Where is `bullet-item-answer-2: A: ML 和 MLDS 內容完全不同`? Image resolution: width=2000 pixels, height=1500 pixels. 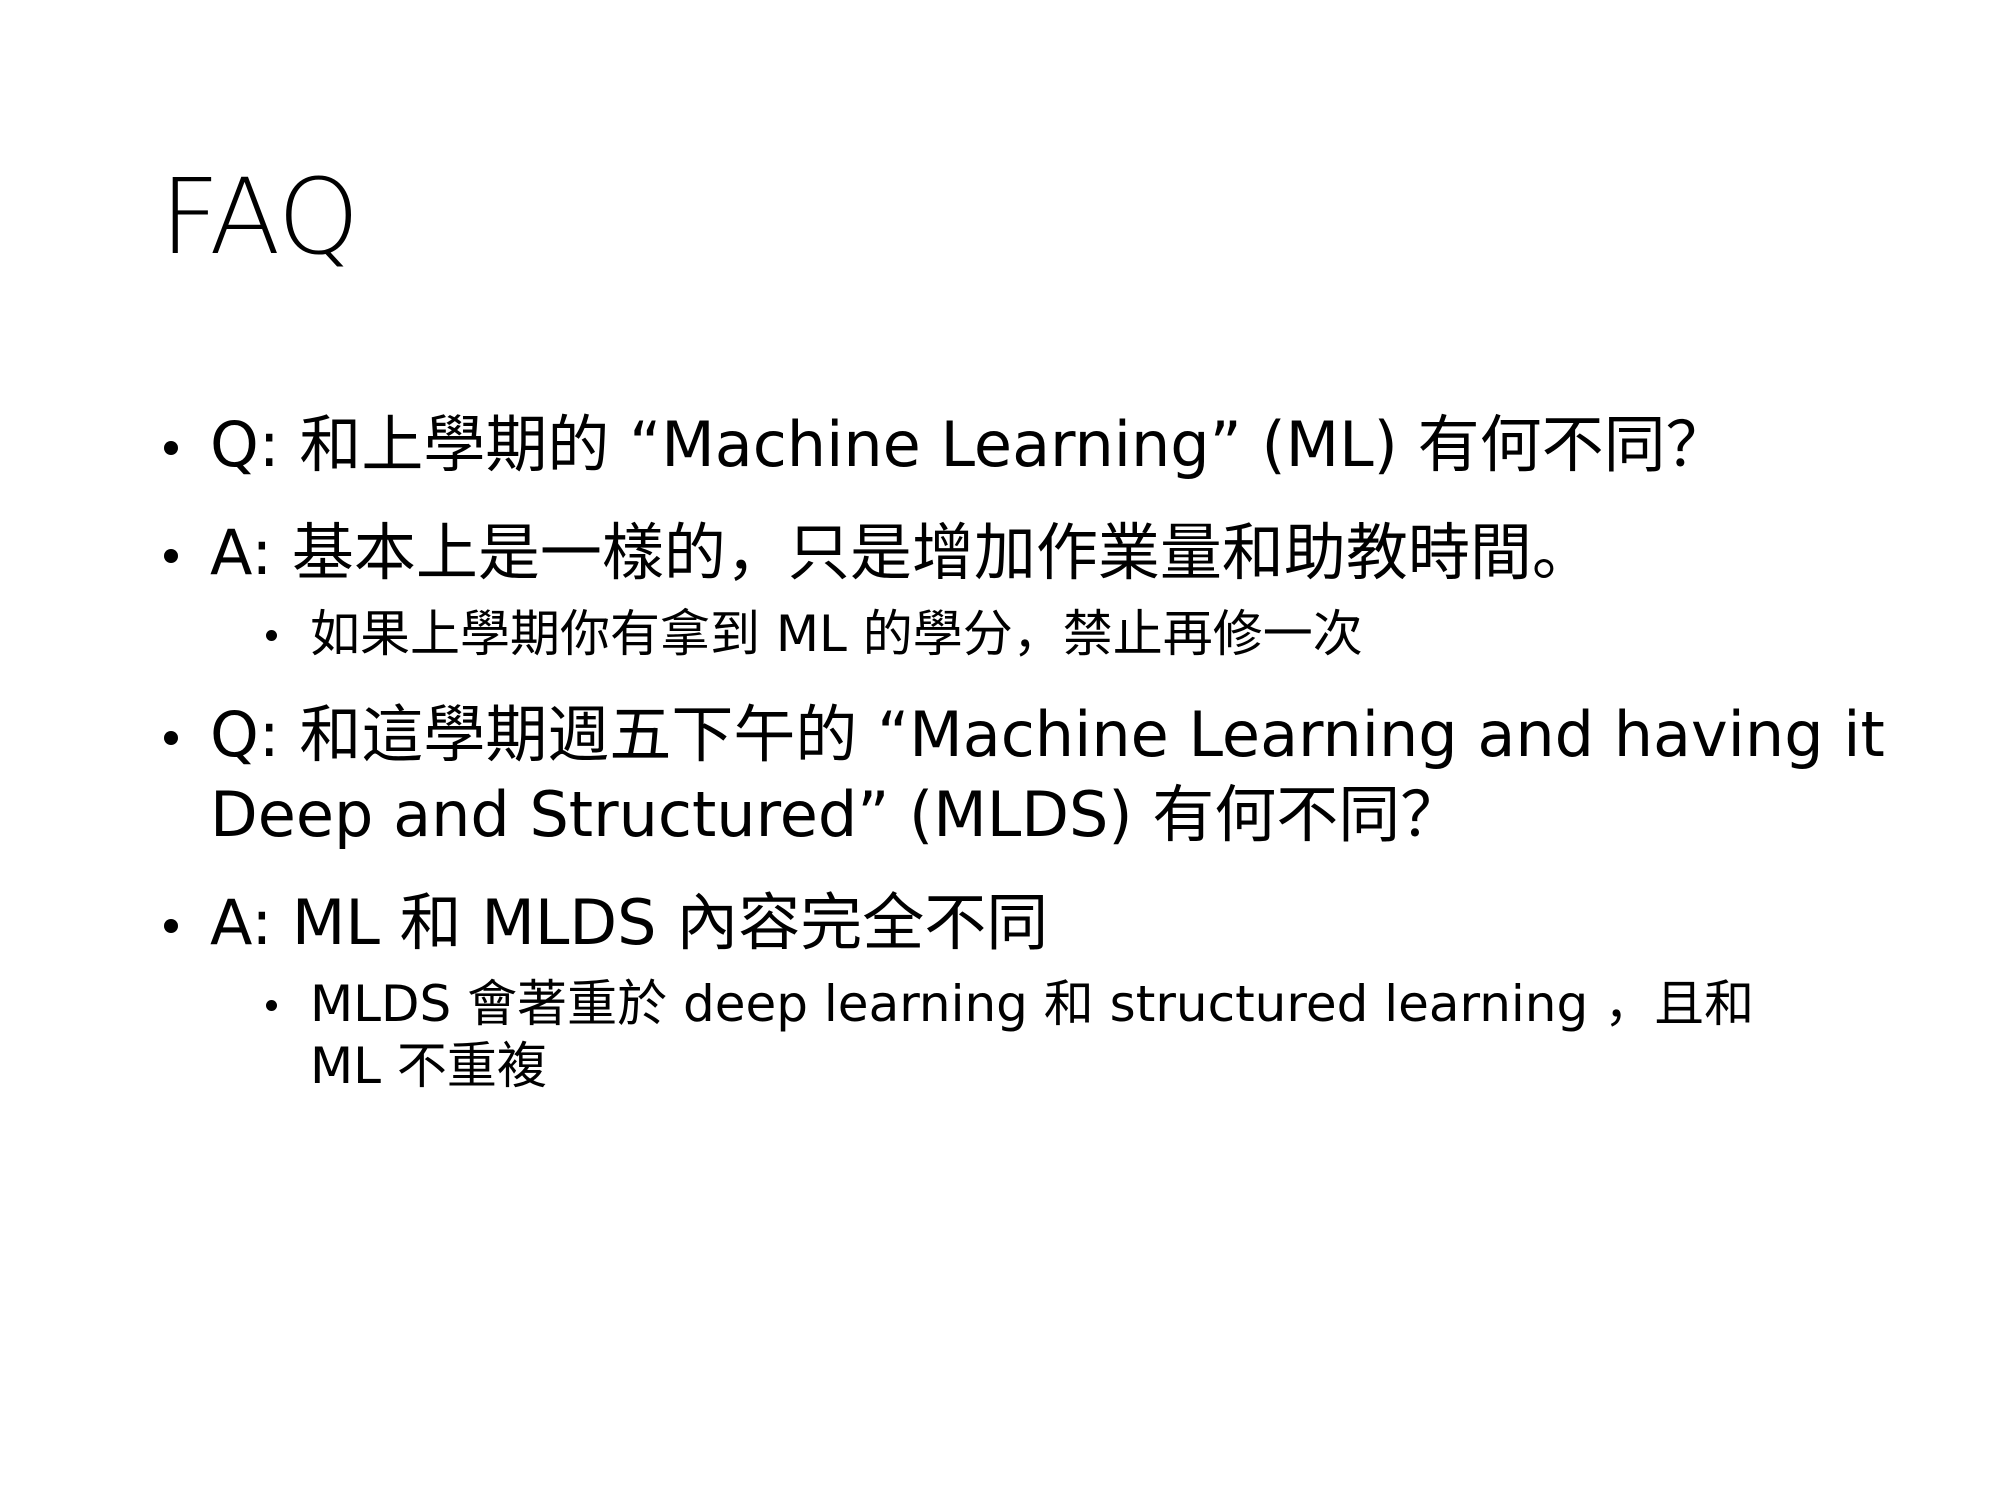 bullet-item-answer-2: A: ML 和 MLDS 內容完全不同 is located at coordinates (1040, 923).